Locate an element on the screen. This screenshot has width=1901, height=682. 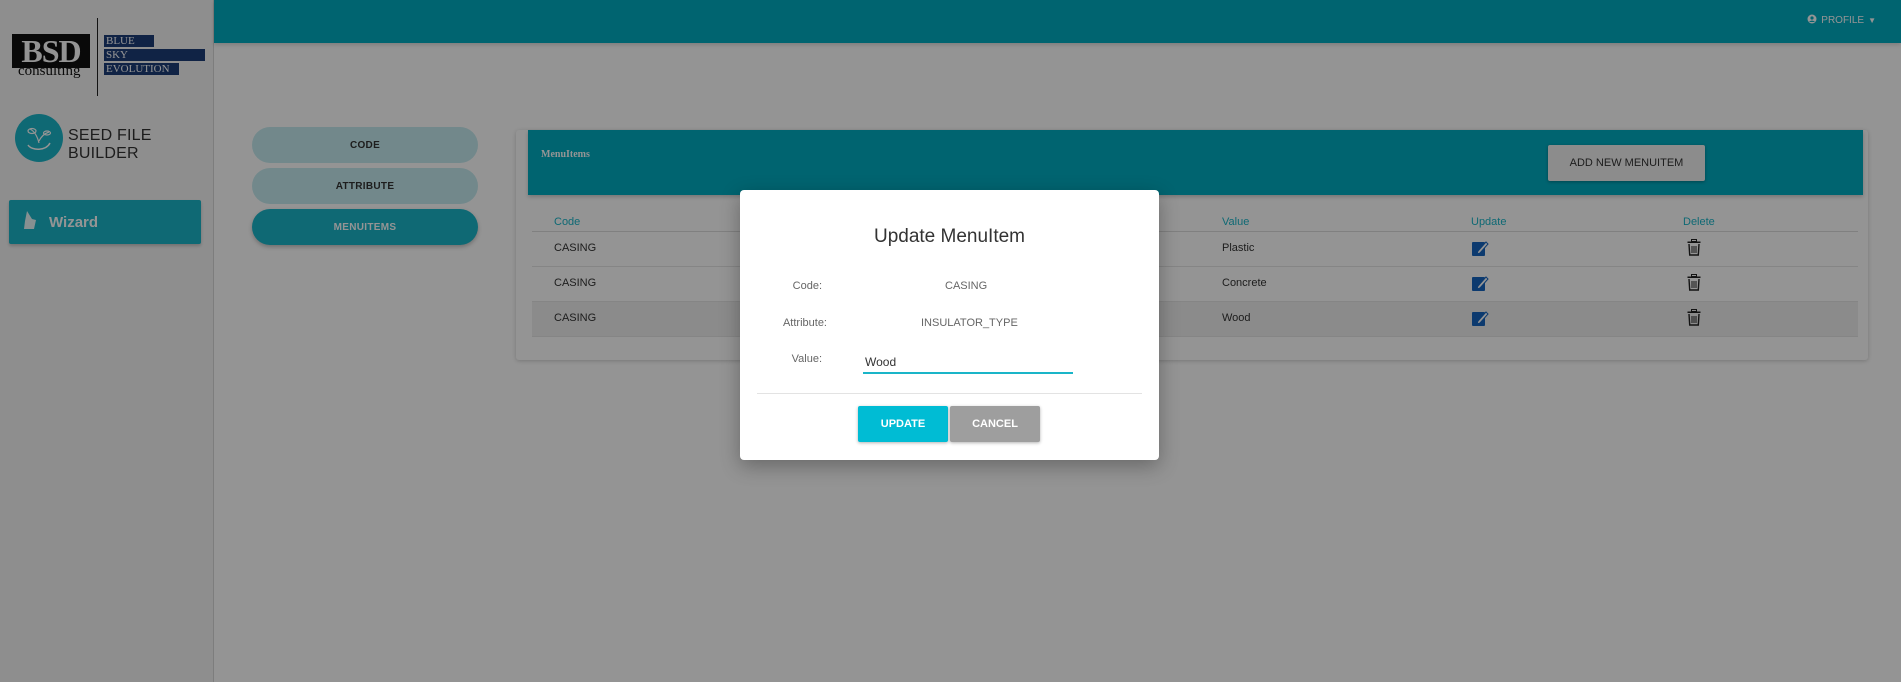
code-value: CASING is located at coordinates (966, 286).